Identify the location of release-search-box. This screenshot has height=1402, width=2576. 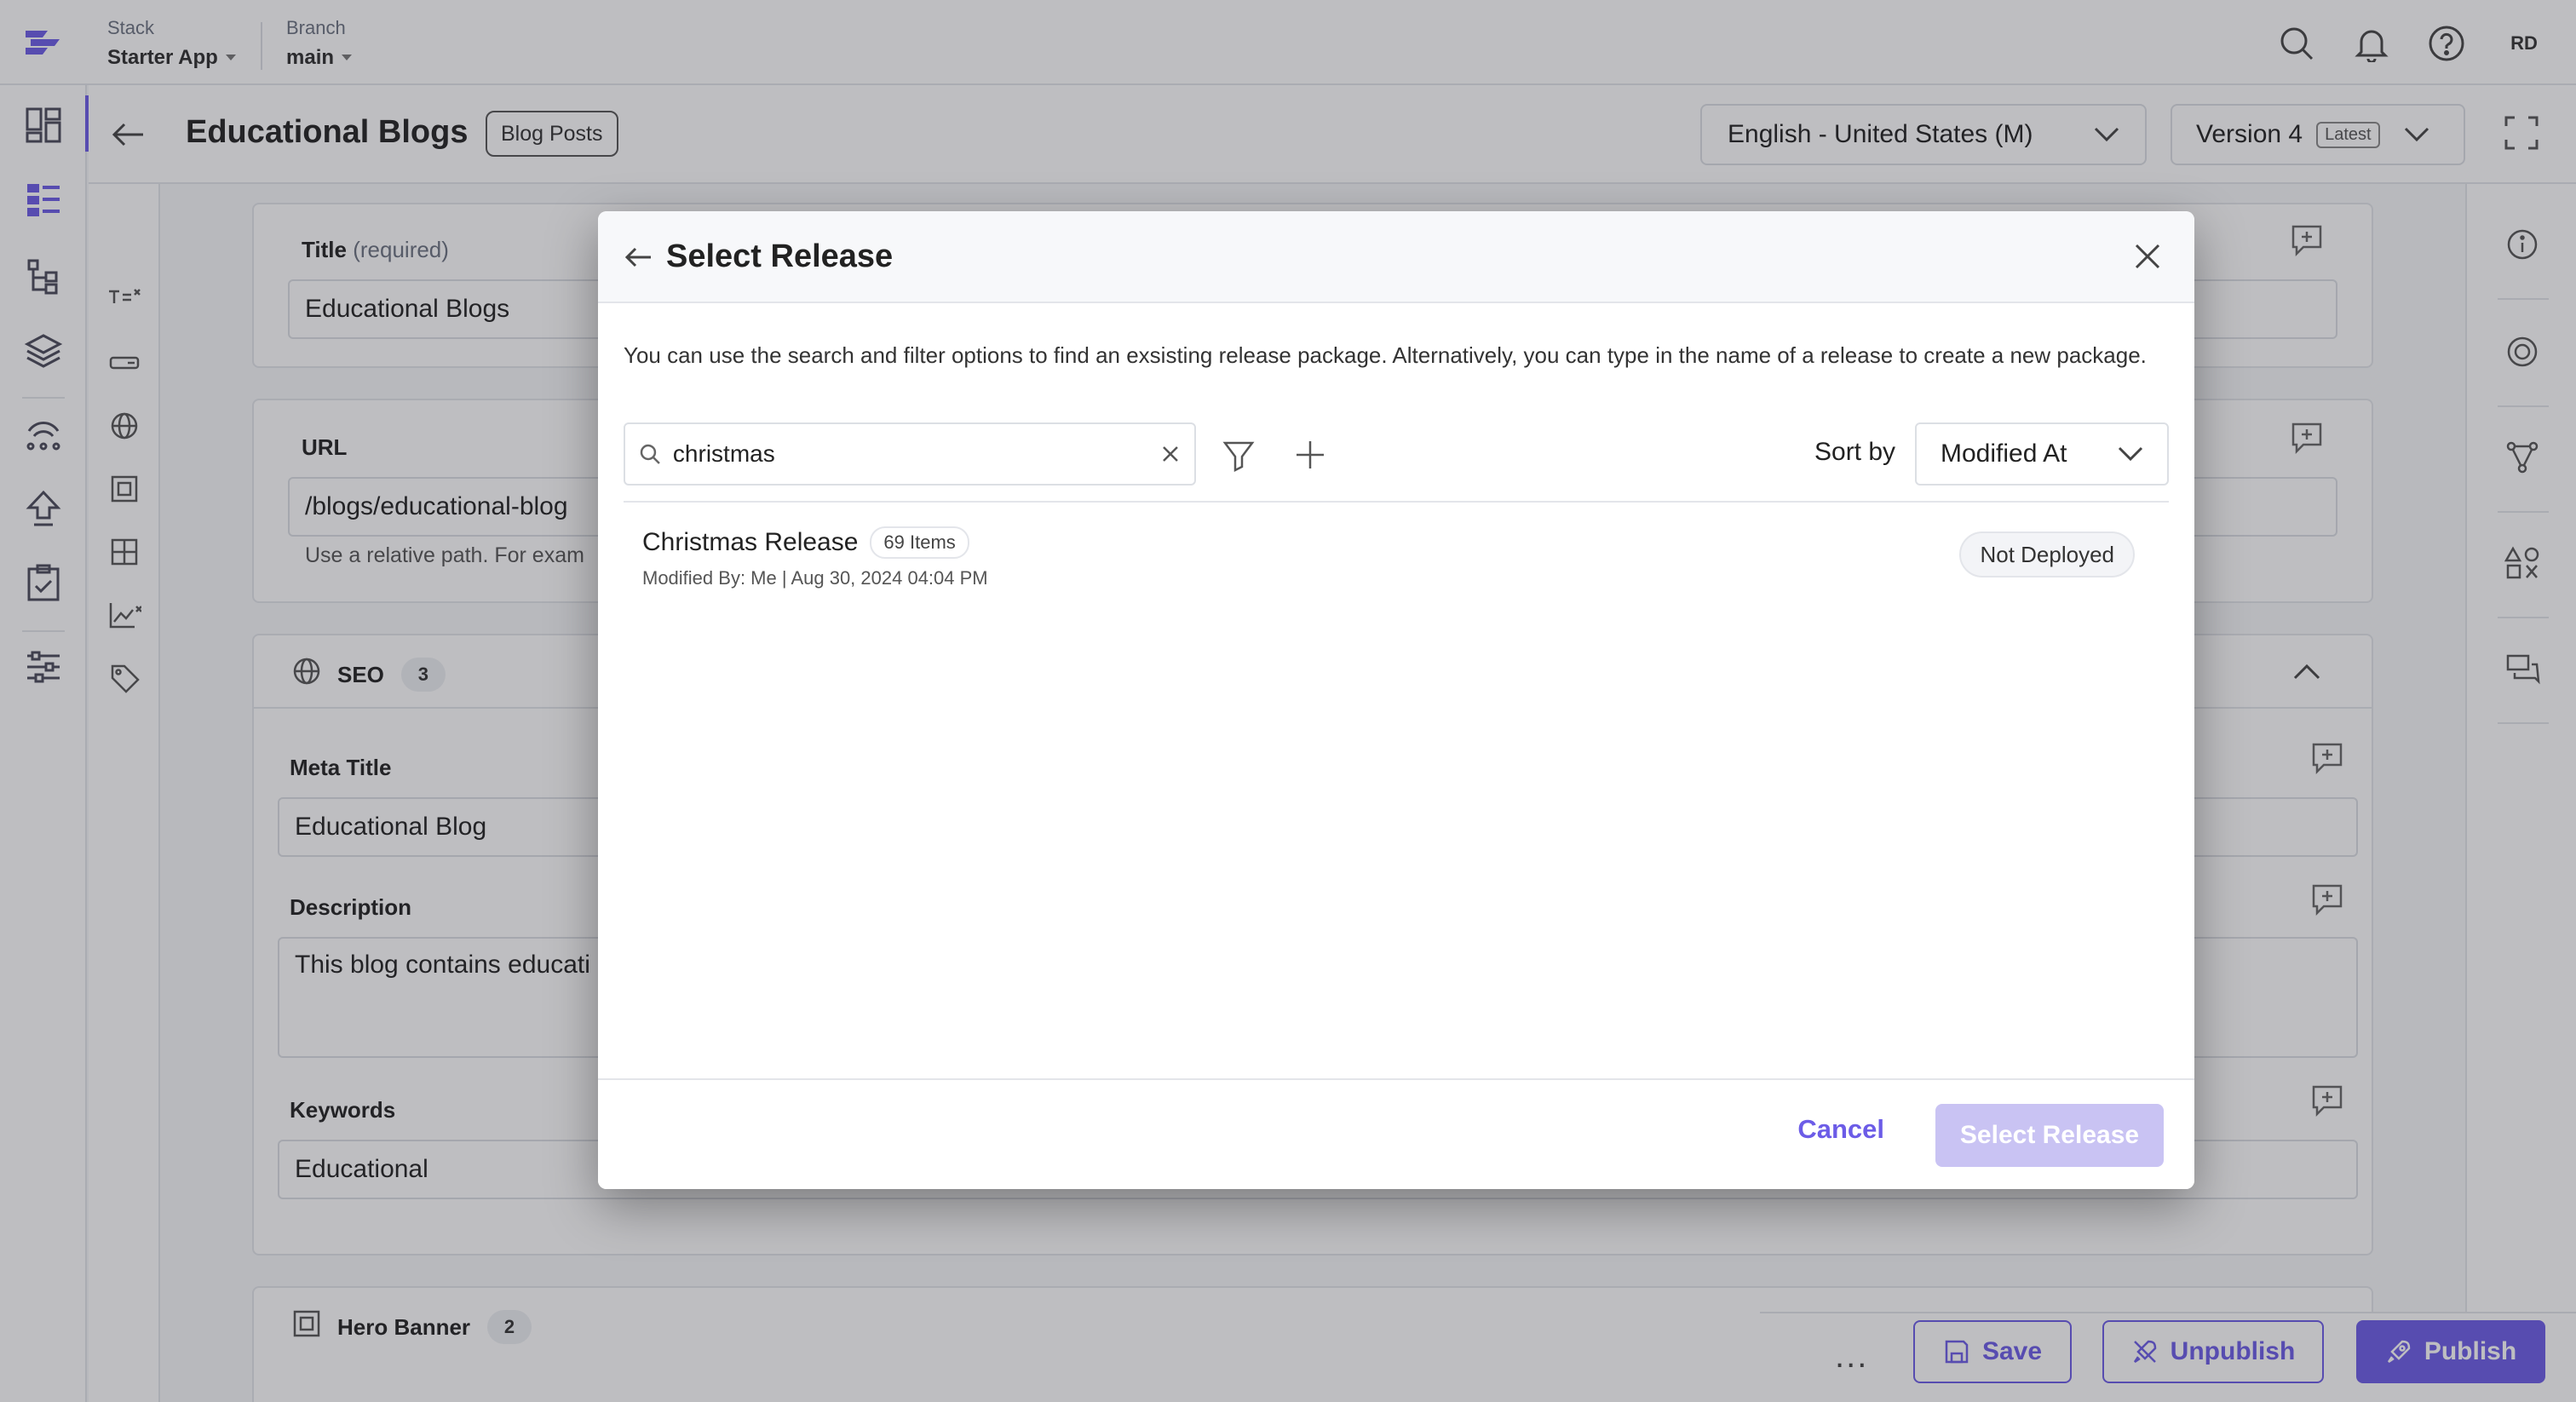
(910, 454).